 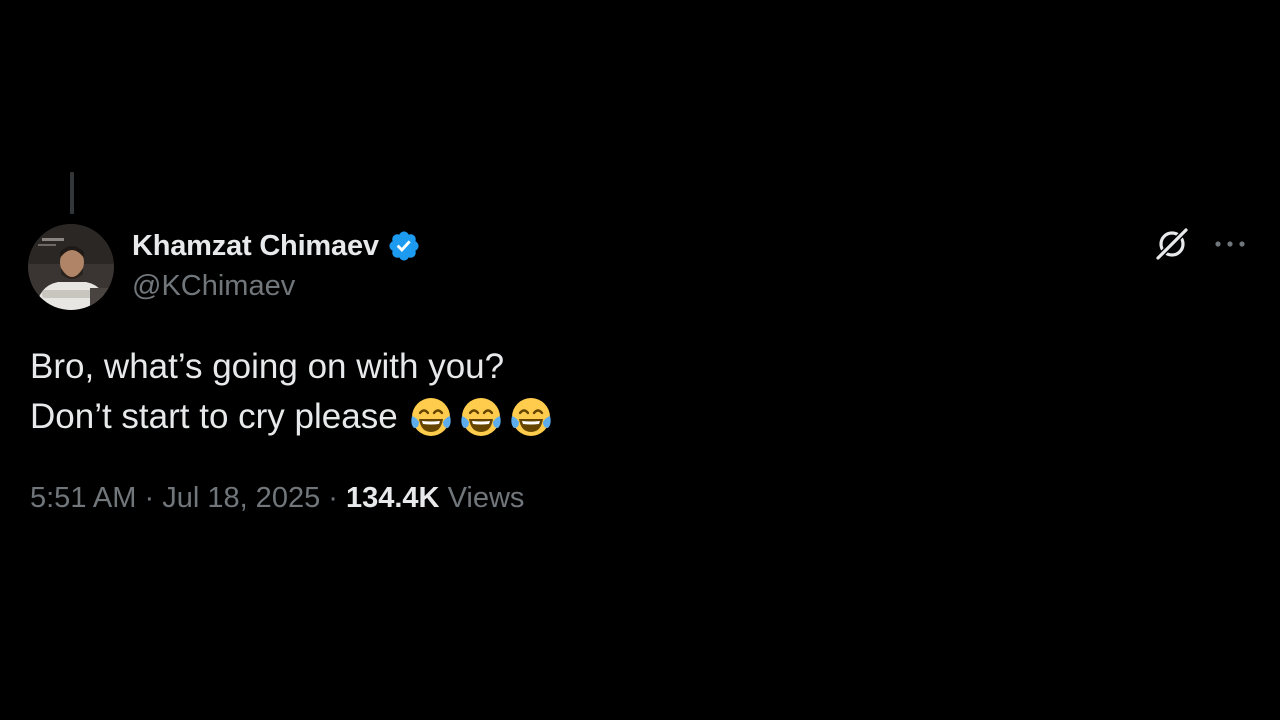 I want to click on author-handle: @KChimaev, so click(x=213, y=286).